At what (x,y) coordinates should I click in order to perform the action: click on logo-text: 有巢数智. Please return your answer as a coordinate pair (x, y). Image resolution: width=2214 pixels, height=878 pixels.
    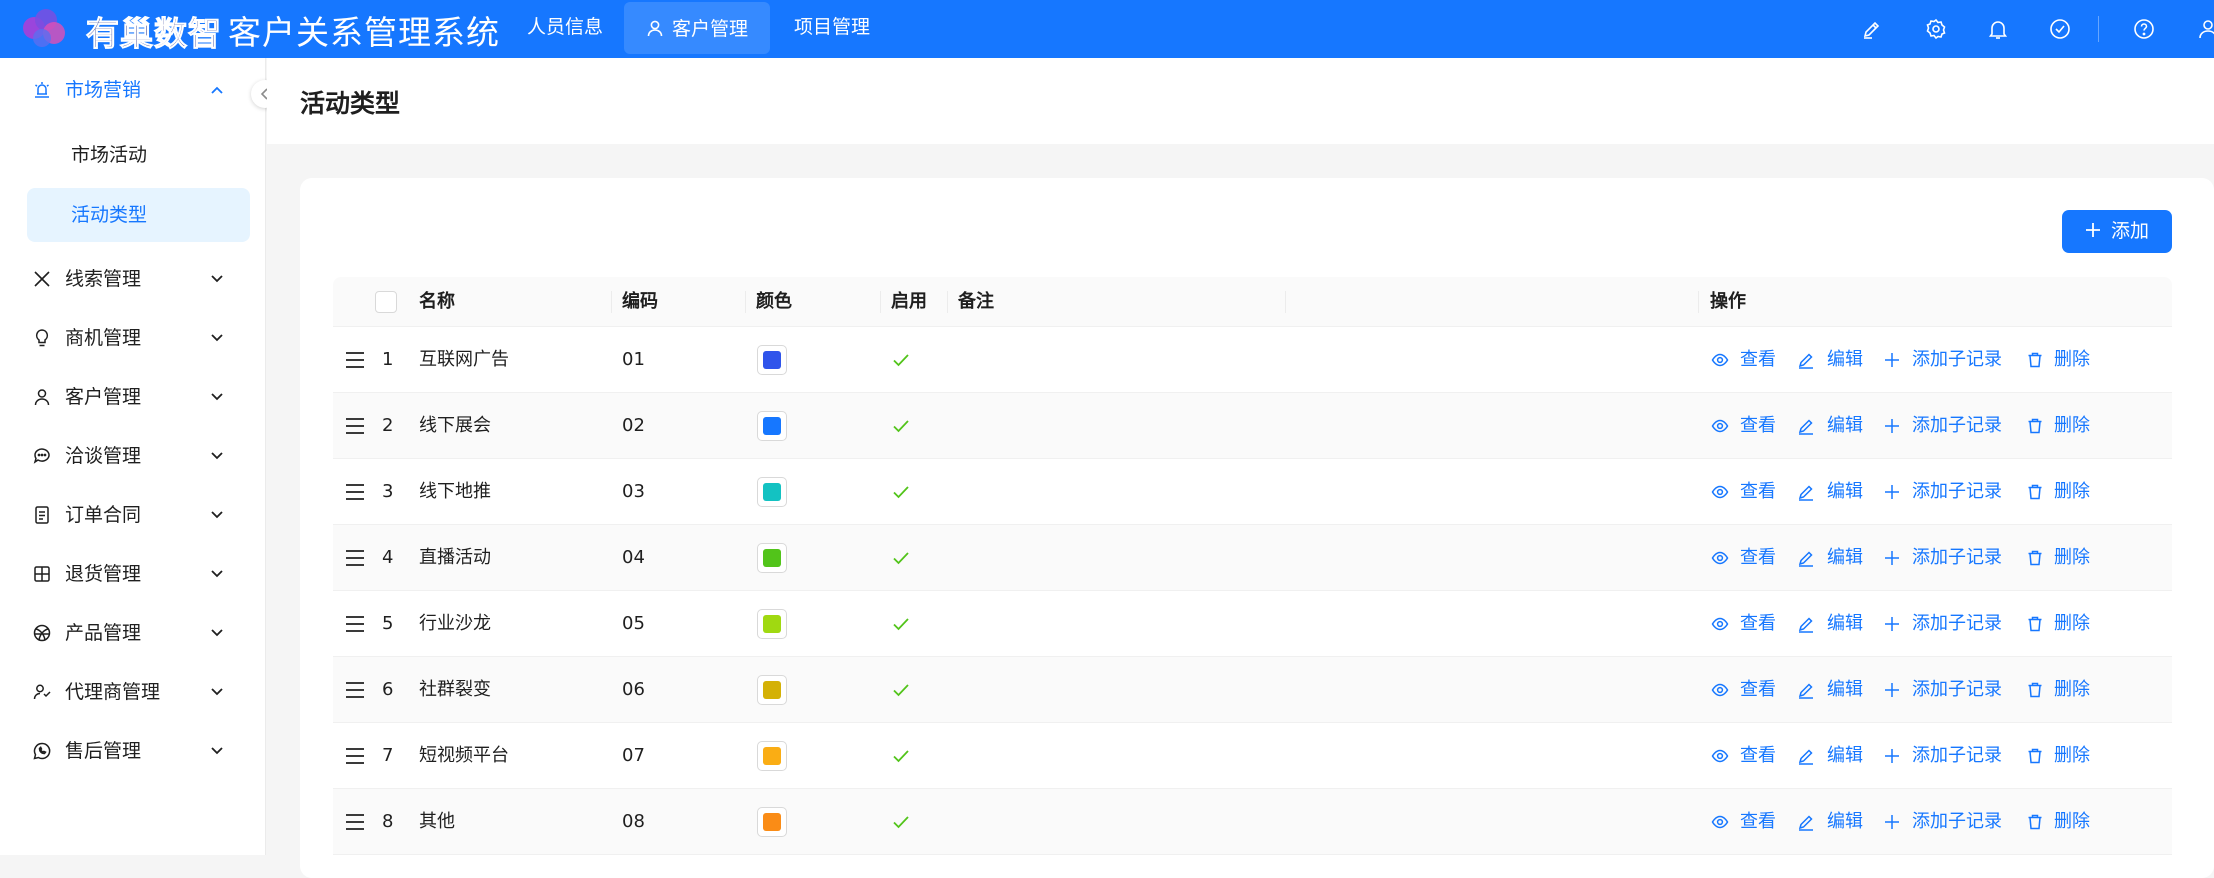
    Looking at the image, I should click on (154, 34).